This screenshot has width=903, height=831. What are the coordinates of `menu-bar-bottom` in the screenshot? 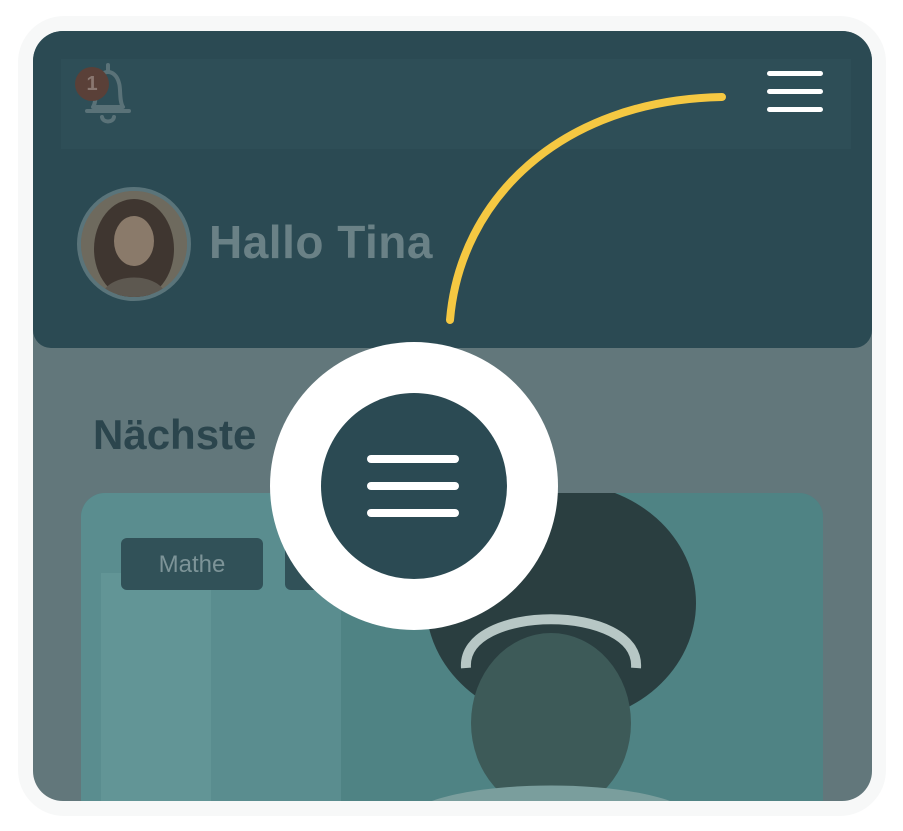 It's located at (413, 513).